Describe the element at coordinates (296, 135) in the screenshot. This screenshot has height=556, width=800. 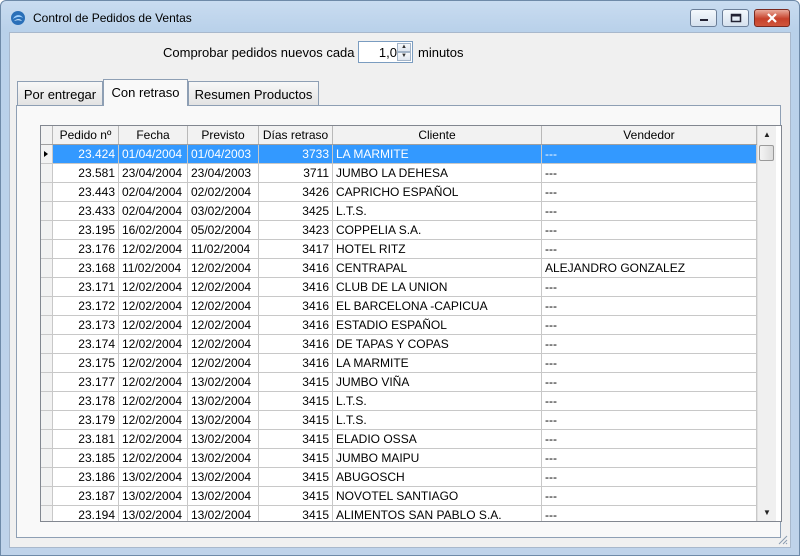
I see `col-header-dias-retraso: Días retraso` at that location.